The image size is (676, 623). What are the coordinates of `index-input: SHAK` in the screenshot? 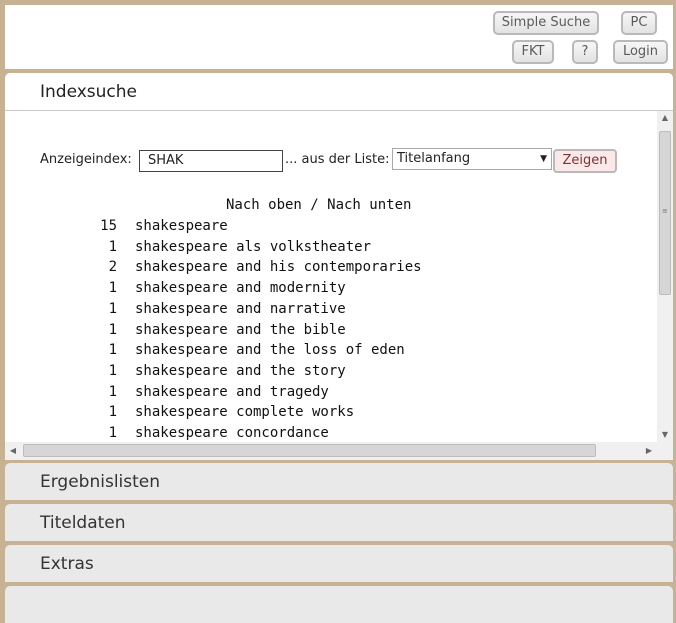 It's located at (211, 161).